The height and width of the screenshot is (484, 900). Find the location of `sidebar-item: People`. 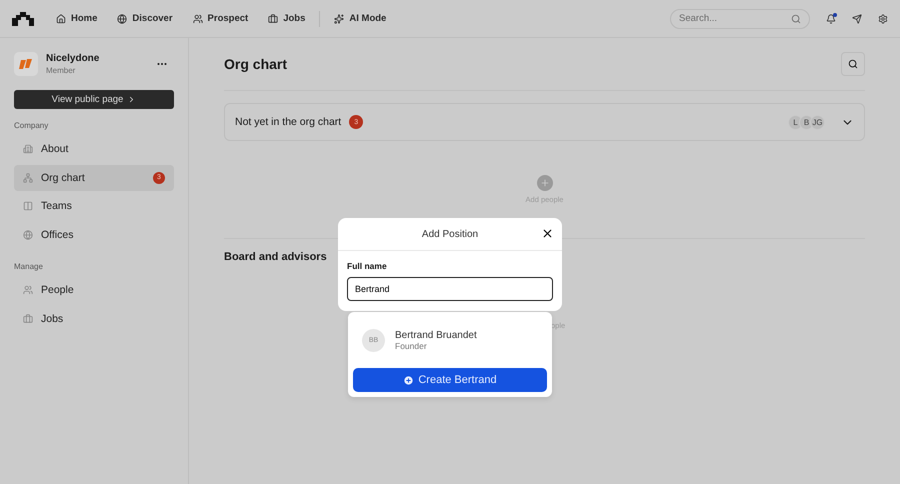

sidebar-item: People is located at coordinates (94, 290).